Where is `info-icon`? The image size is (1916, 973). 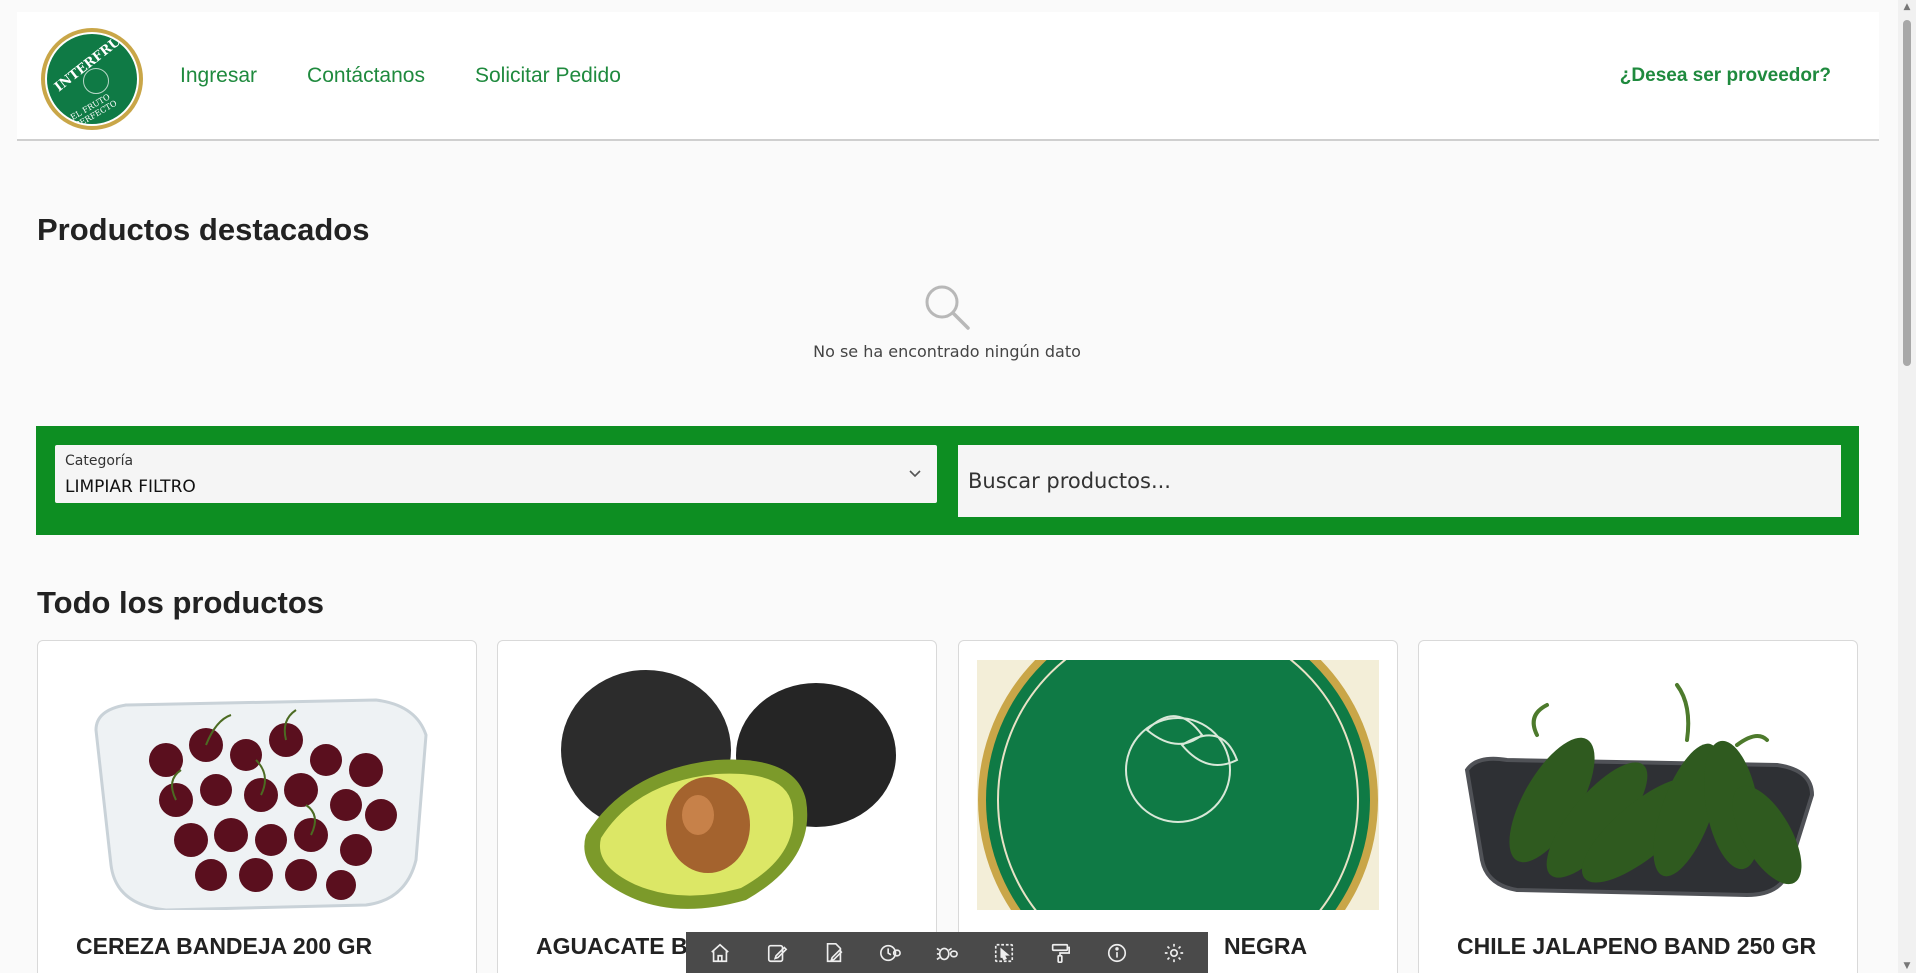
info-icon is located at coordinates (1117, 953).